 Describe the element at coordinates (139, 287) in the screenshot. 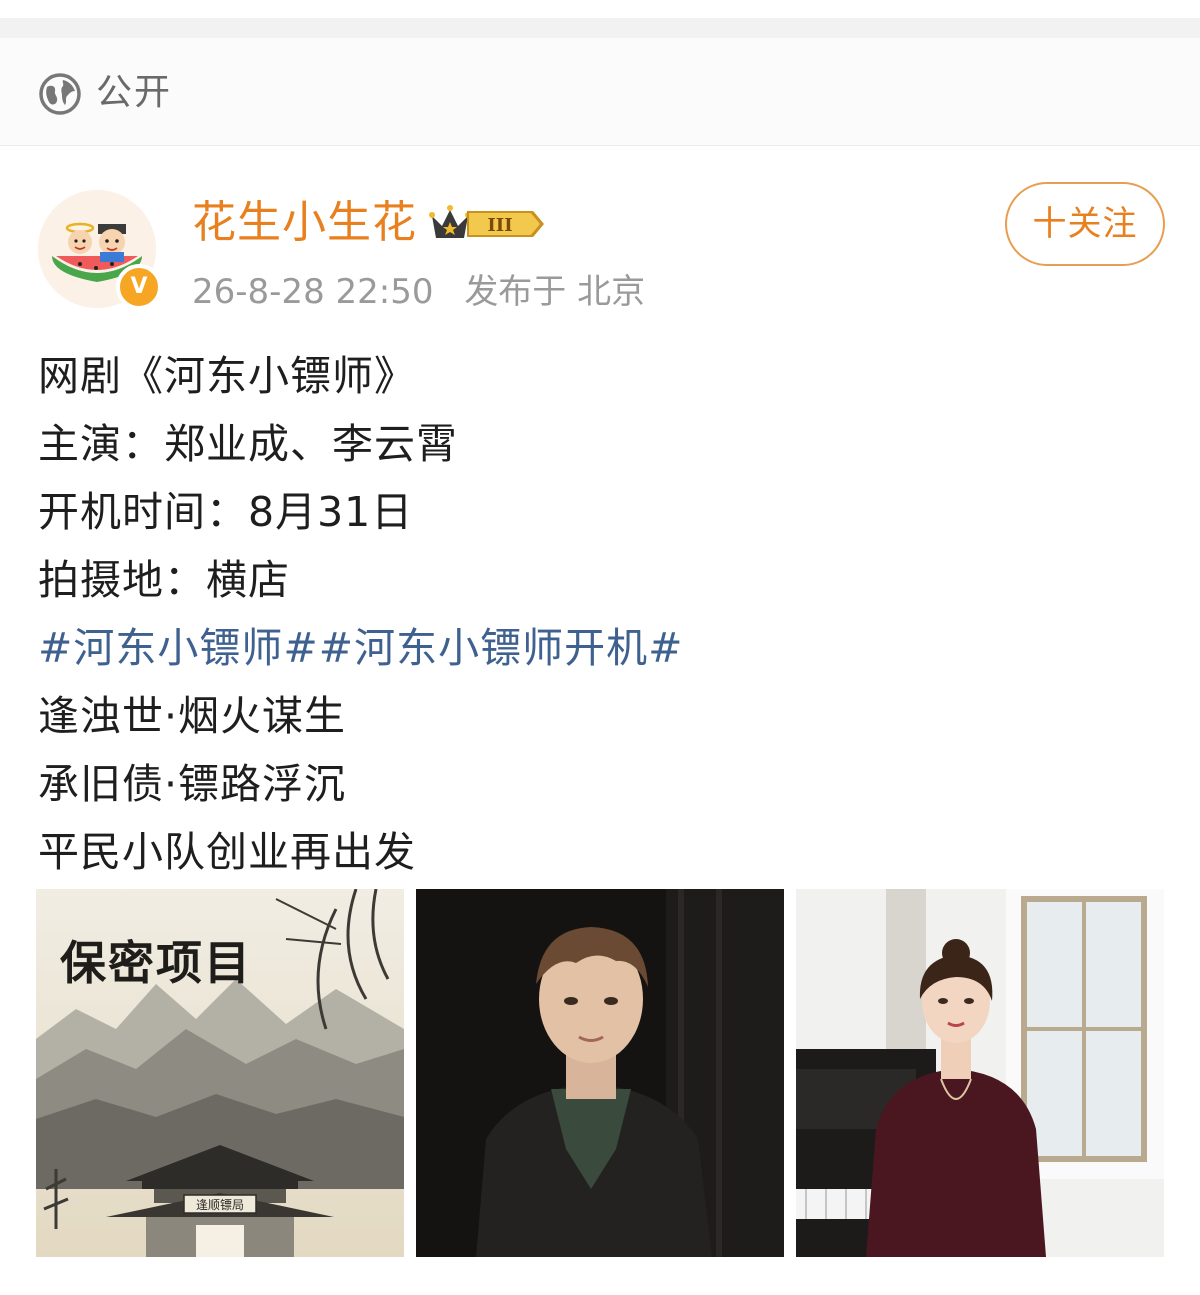

I see `verified-badge: V` at that location.